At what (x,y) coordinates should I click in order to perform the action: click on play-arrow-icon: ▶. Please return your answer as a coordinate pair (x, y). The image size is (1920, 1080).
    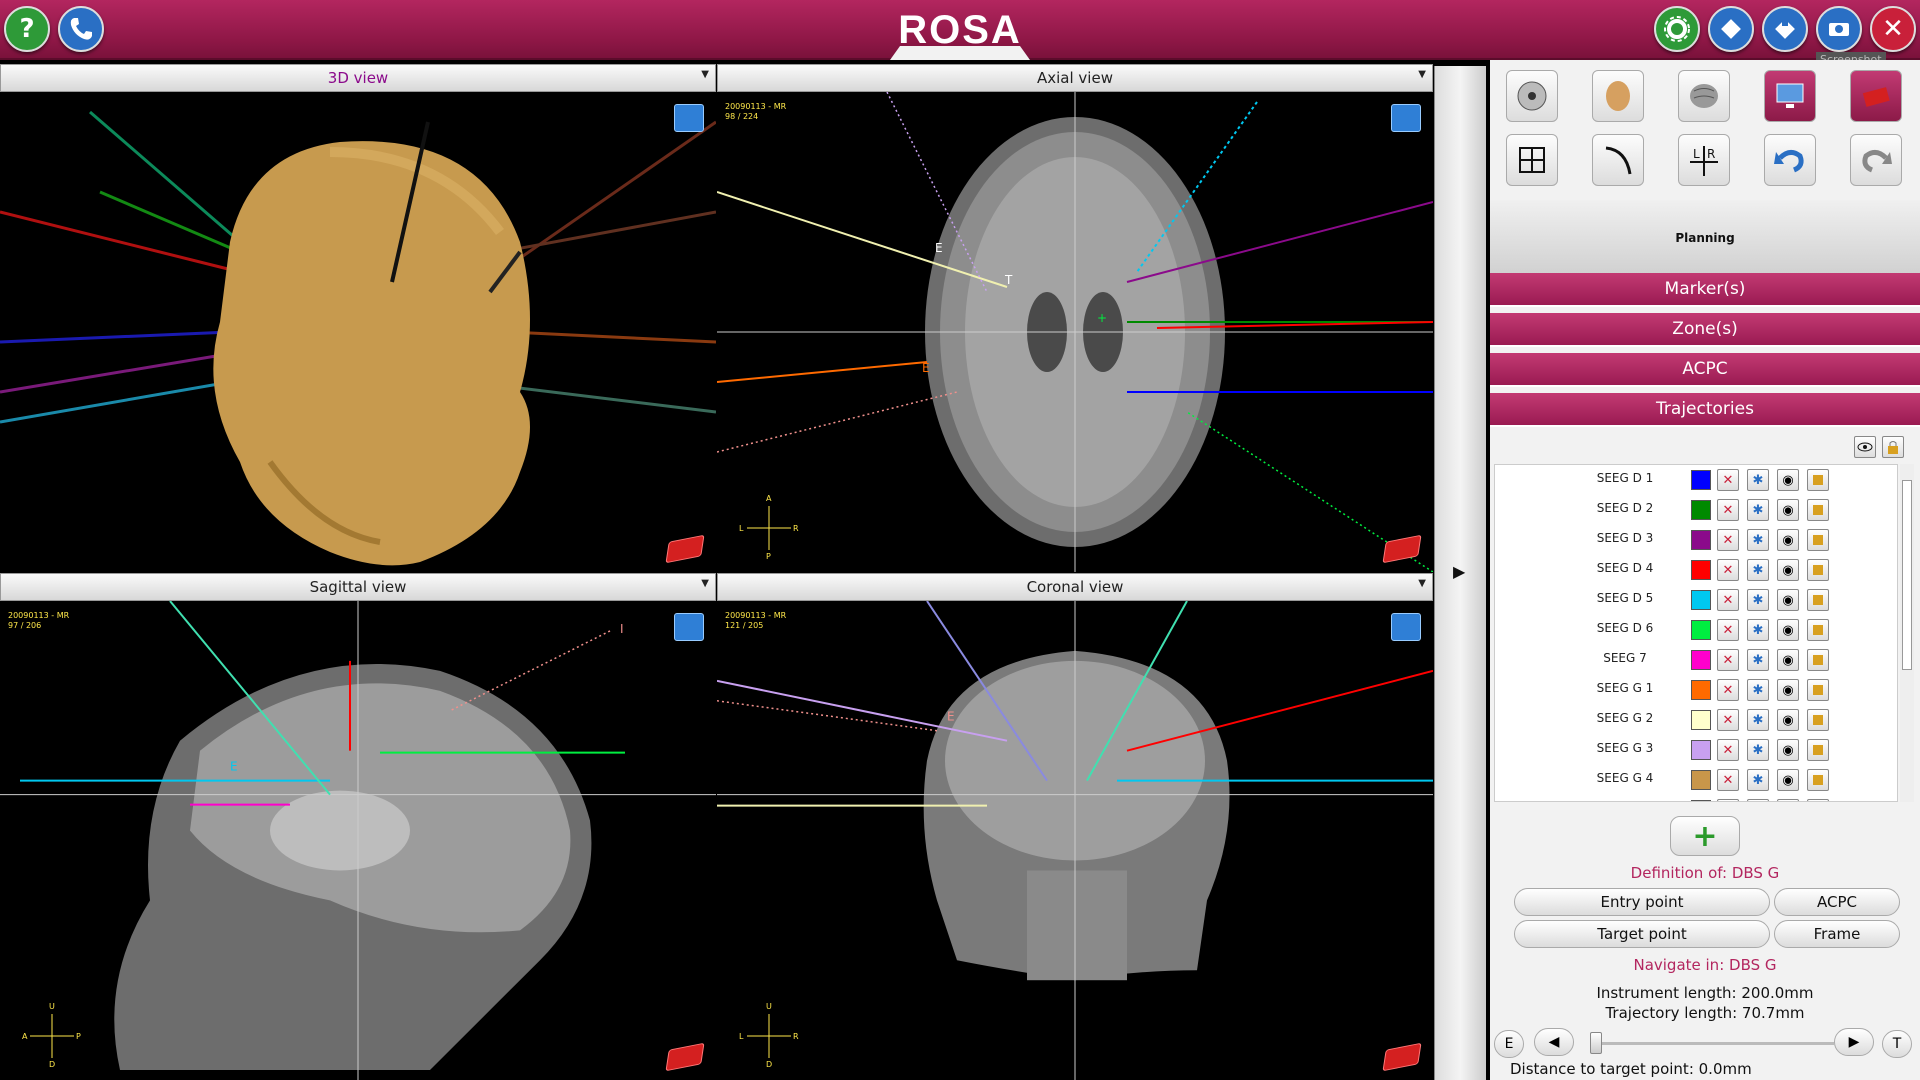
    Looking at the image, I should click on (1459, 571).